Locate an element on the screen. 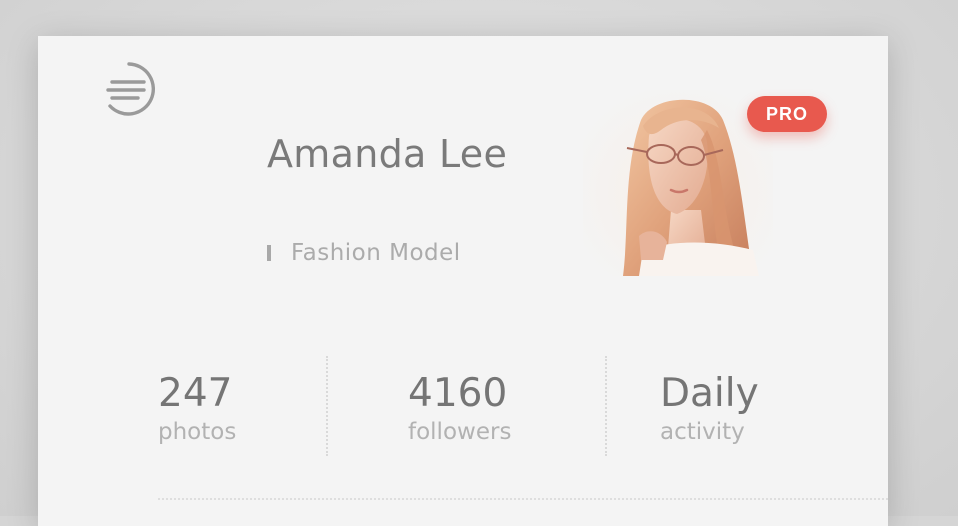 The height and width of the screenshot is (526, 958). stat-value: 4160 is located at coordinates (458, 393).